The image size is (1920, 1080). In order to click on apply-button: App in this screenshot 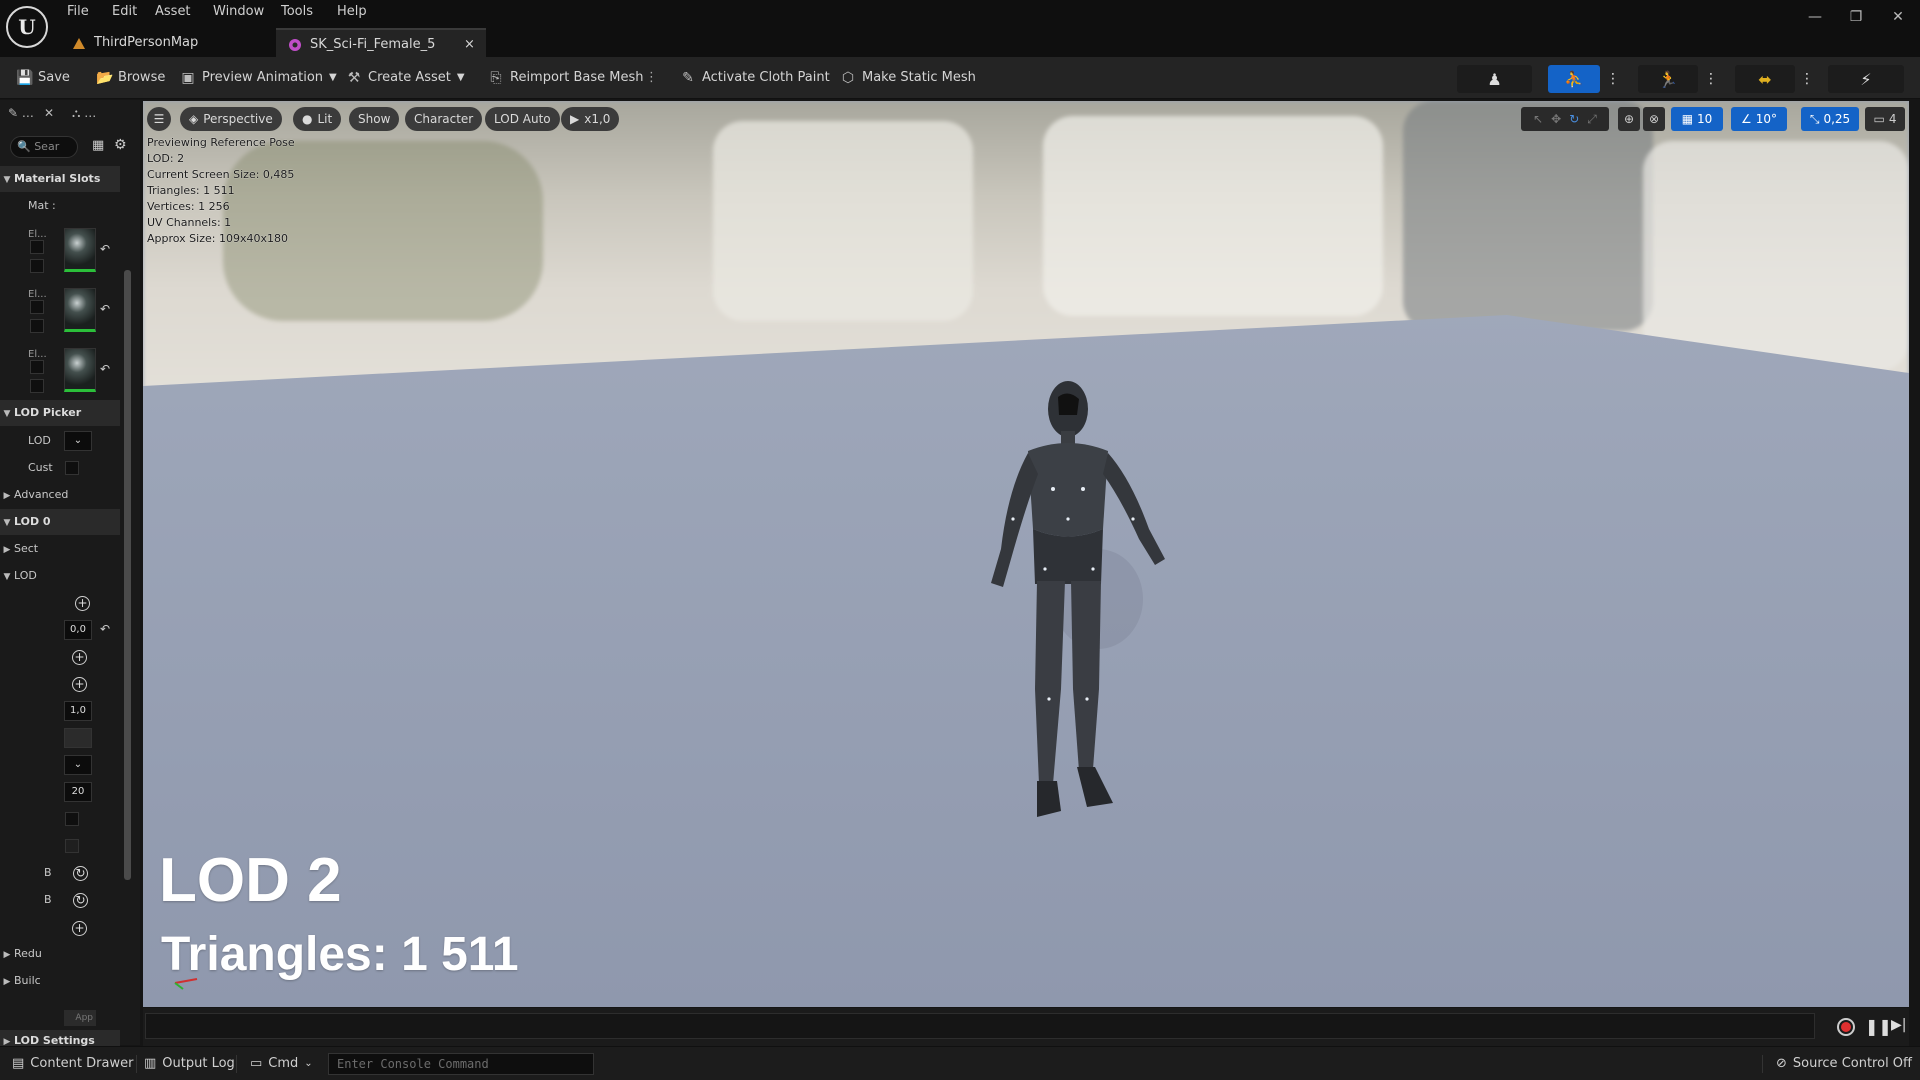, I will do `click(80, 1018)`.